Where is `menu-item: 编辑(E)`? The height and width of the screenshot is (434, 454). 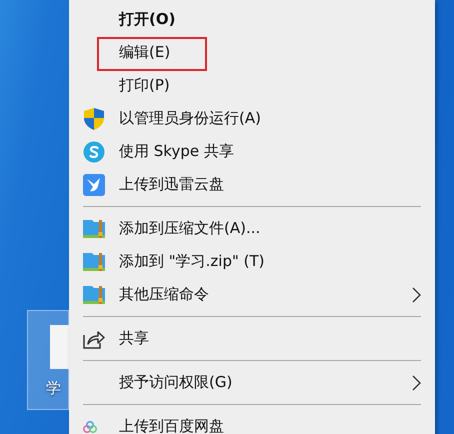 menu-item: 编辑(E) is located at coordinates (252, 52).